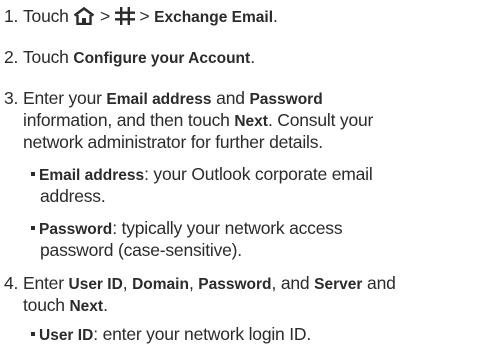 This screenshot has height=347, width=481. I want to click on step-3: 3. Enter your Email address and Password, so click(163, 98).